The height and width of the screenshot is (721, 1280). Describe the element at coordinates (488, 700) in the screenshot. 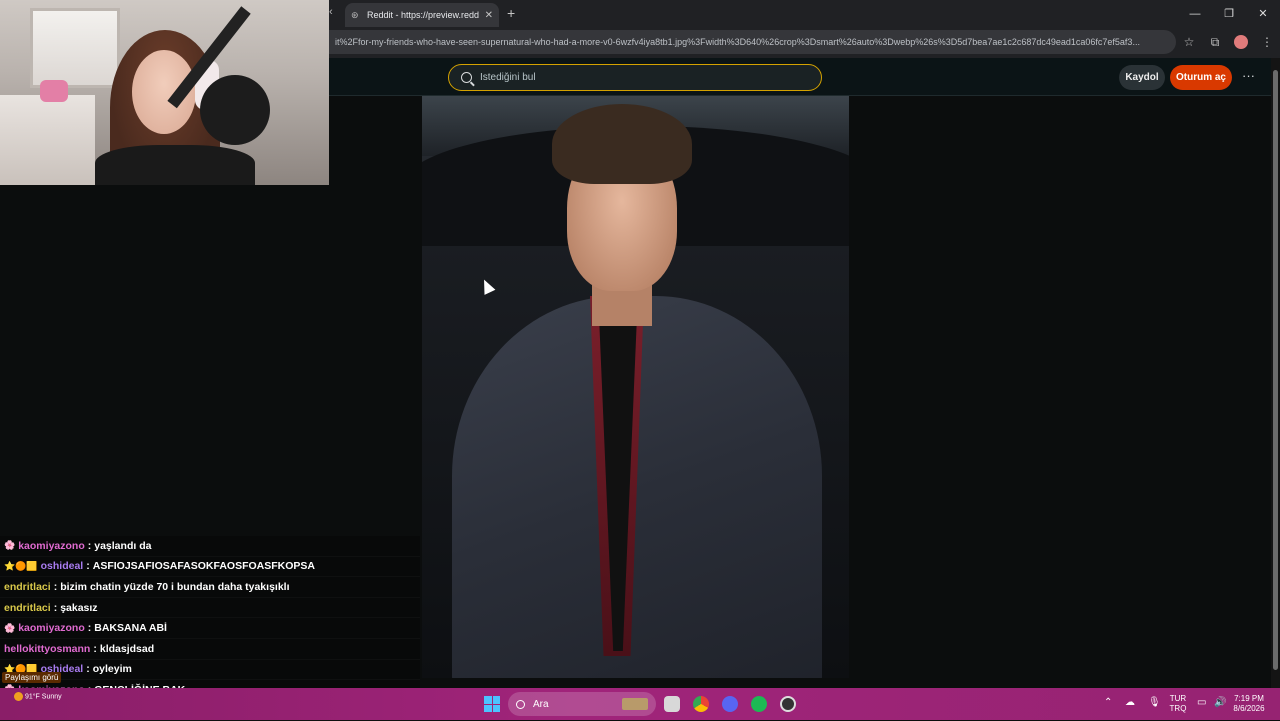

I see `windows-logo-icon` at that location.